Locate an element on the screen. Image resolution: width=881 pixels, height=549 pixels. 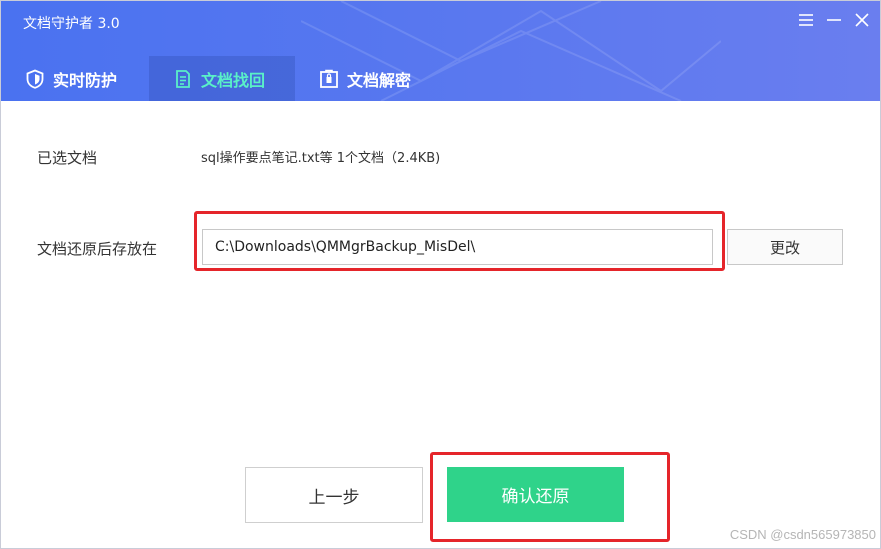
tab-realtime-protection: 实时防护 is located at coordinates (71, 78).